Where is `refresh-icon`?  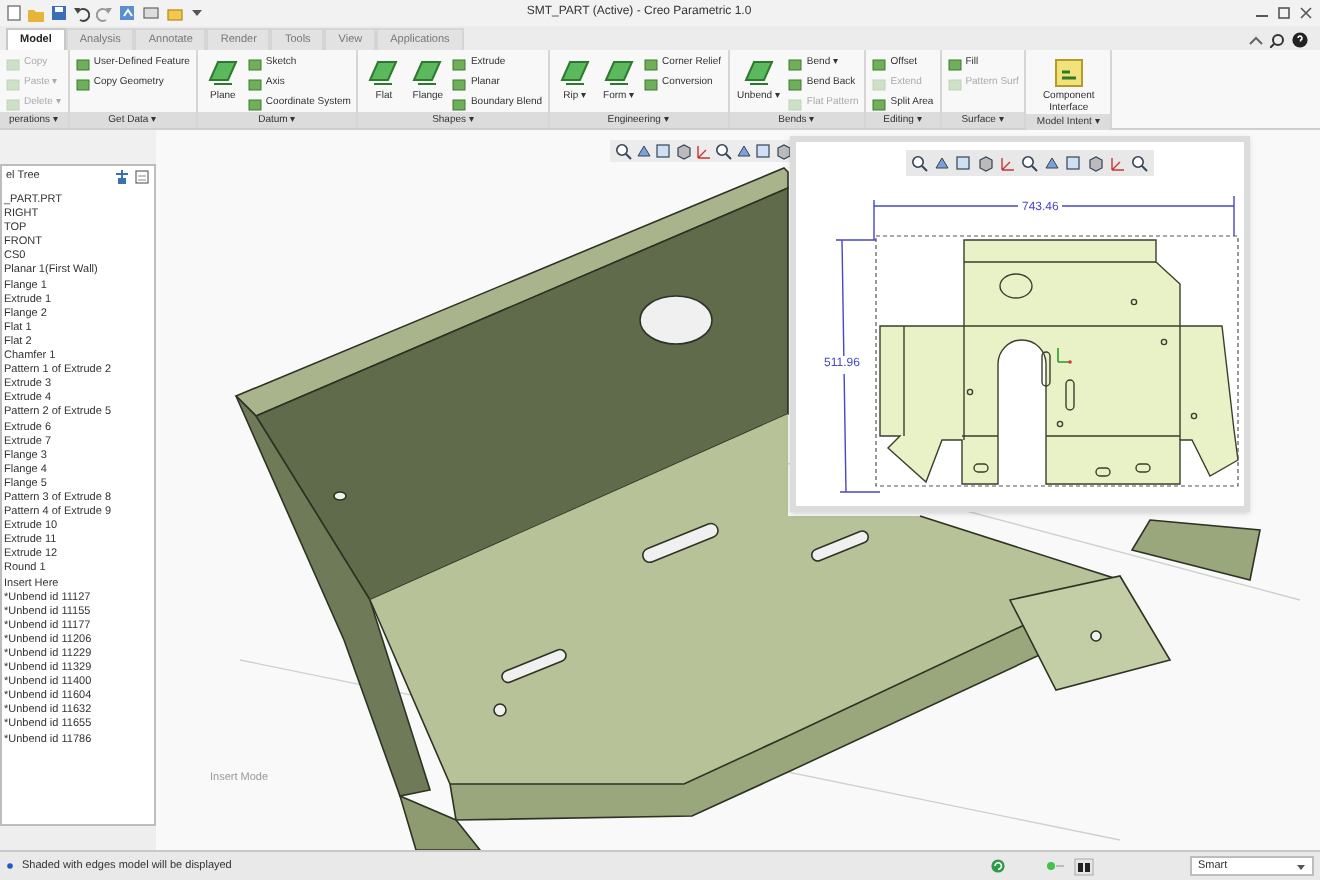
refresh-icon is located at coordinates (998, 866).